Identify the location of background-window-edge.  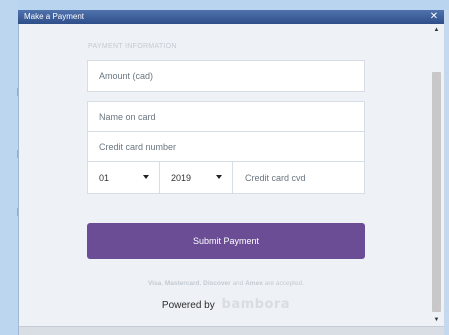
(9, 167).